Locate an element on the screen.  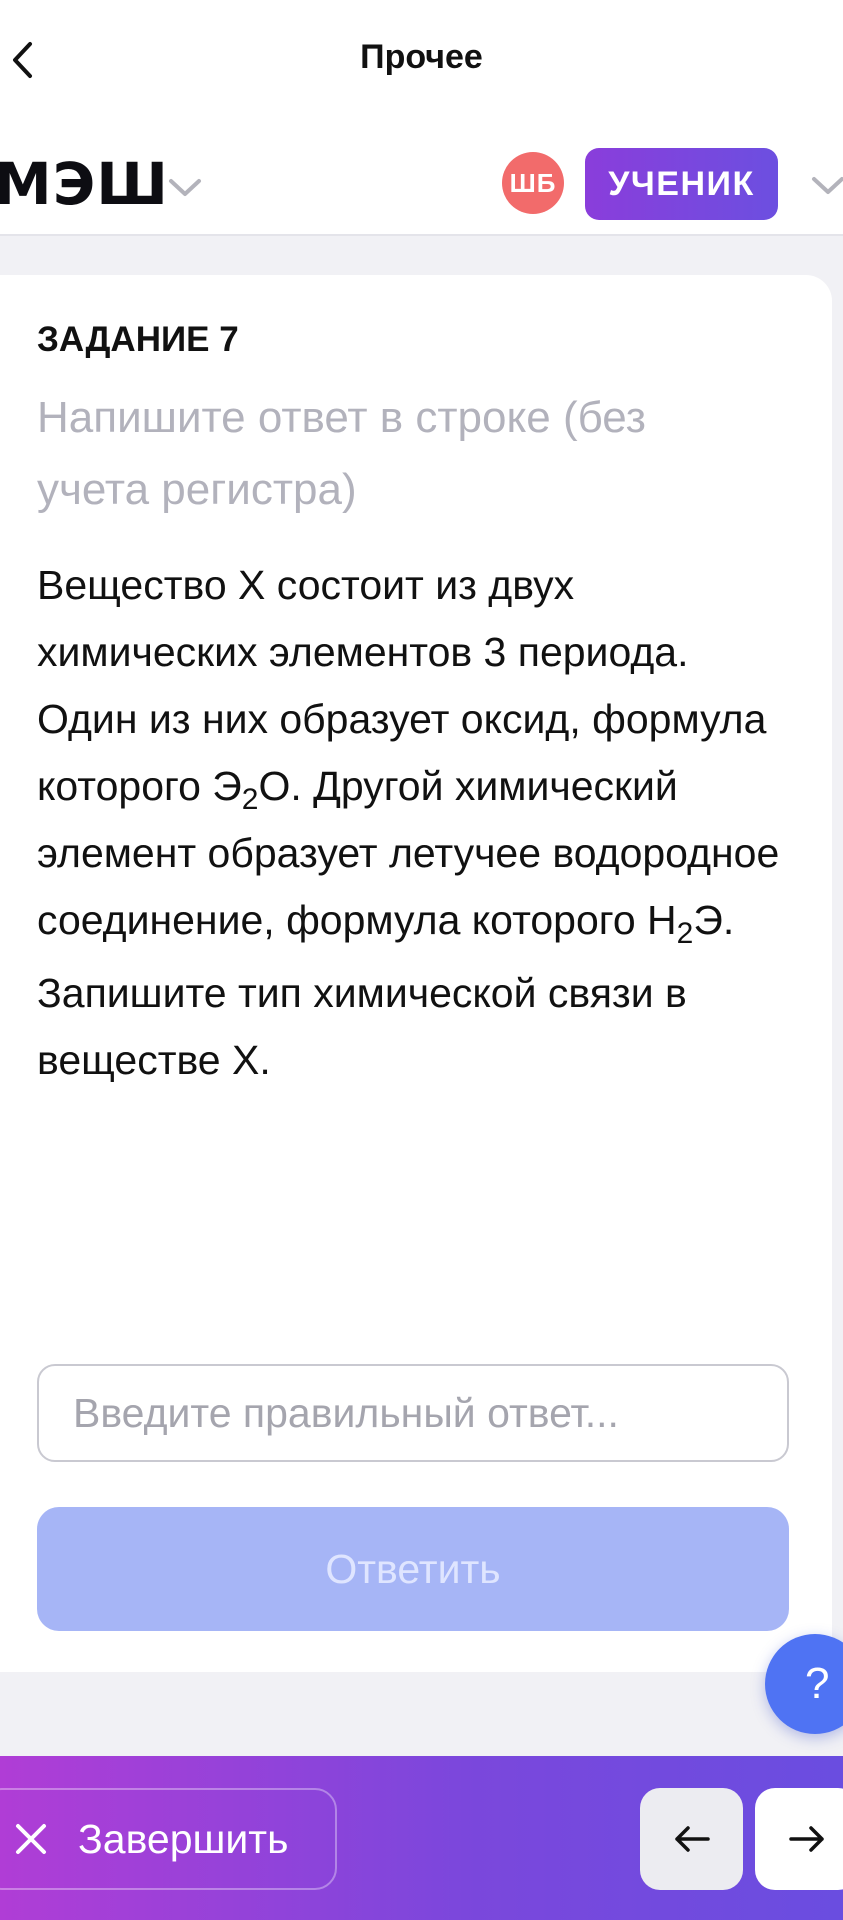
hydride-subscript: 2 is located at coordinates (685, 934).